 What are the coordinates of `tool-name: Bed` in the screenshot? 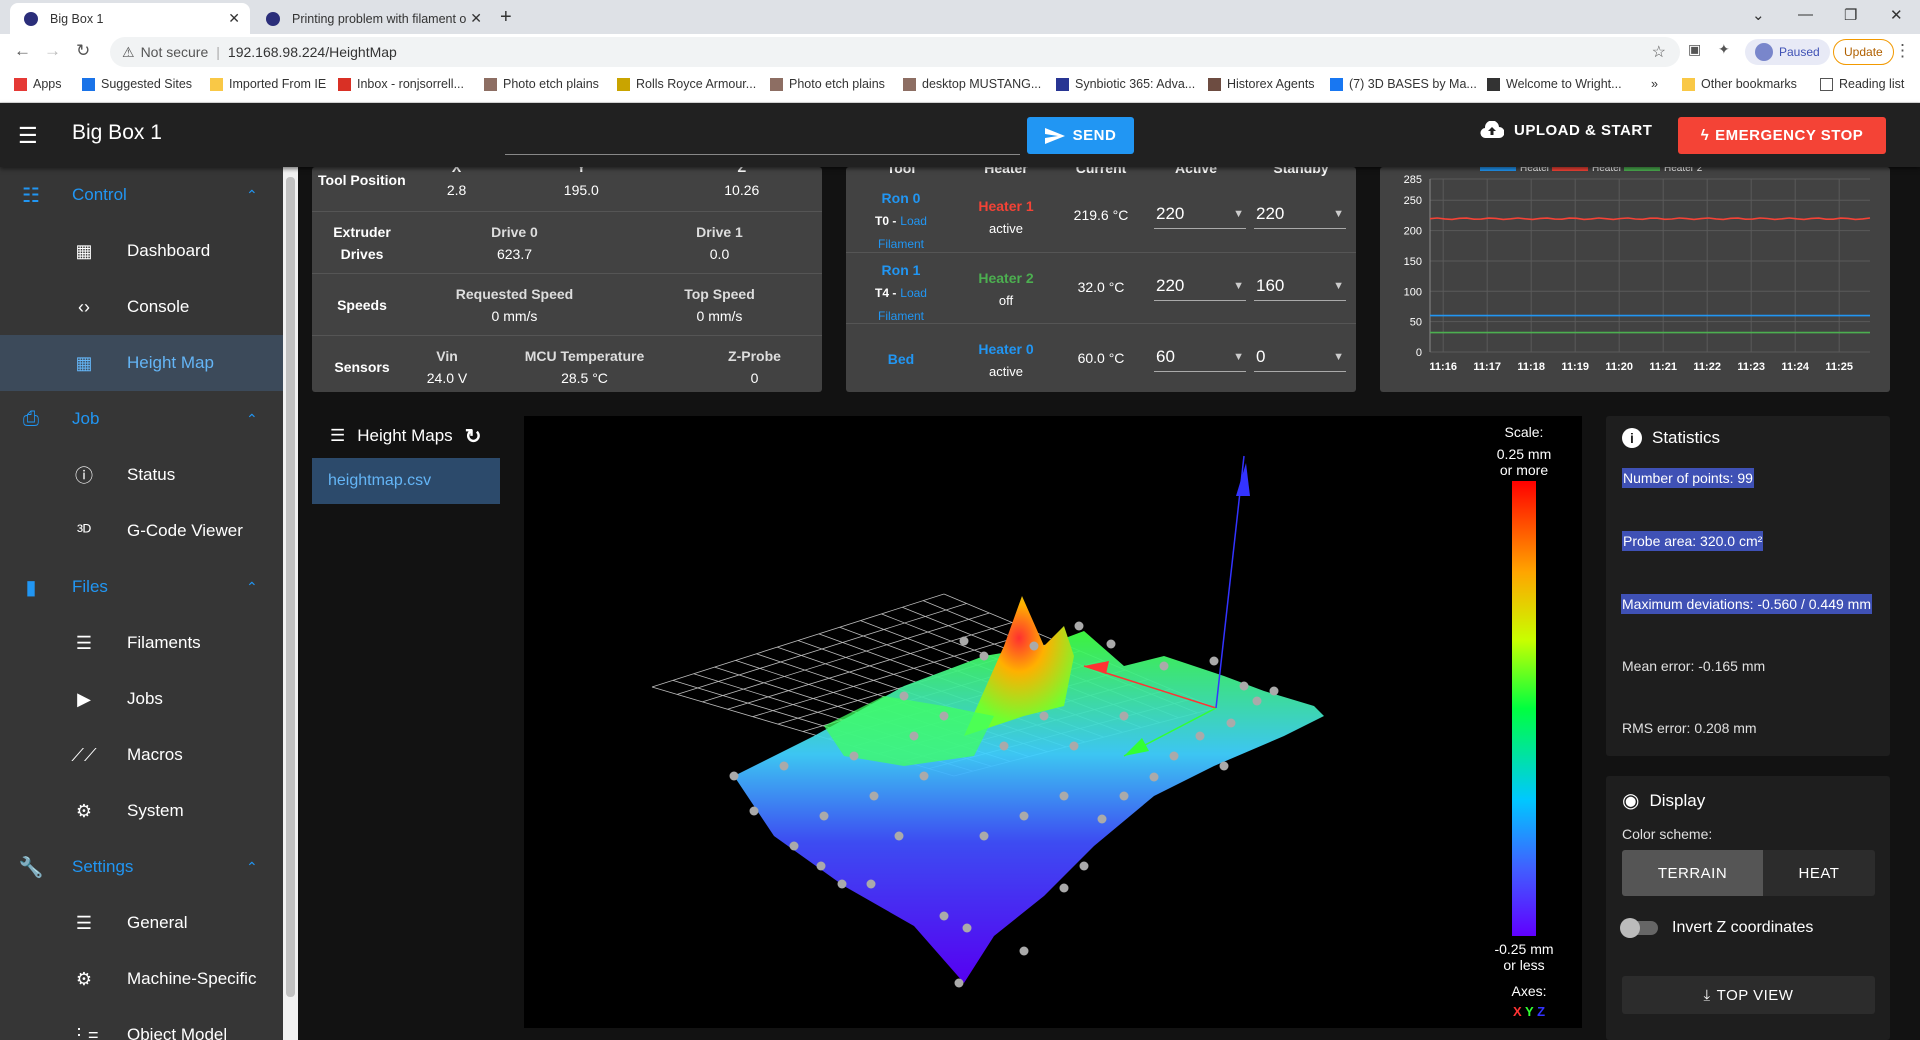 It's located at (901, 359).